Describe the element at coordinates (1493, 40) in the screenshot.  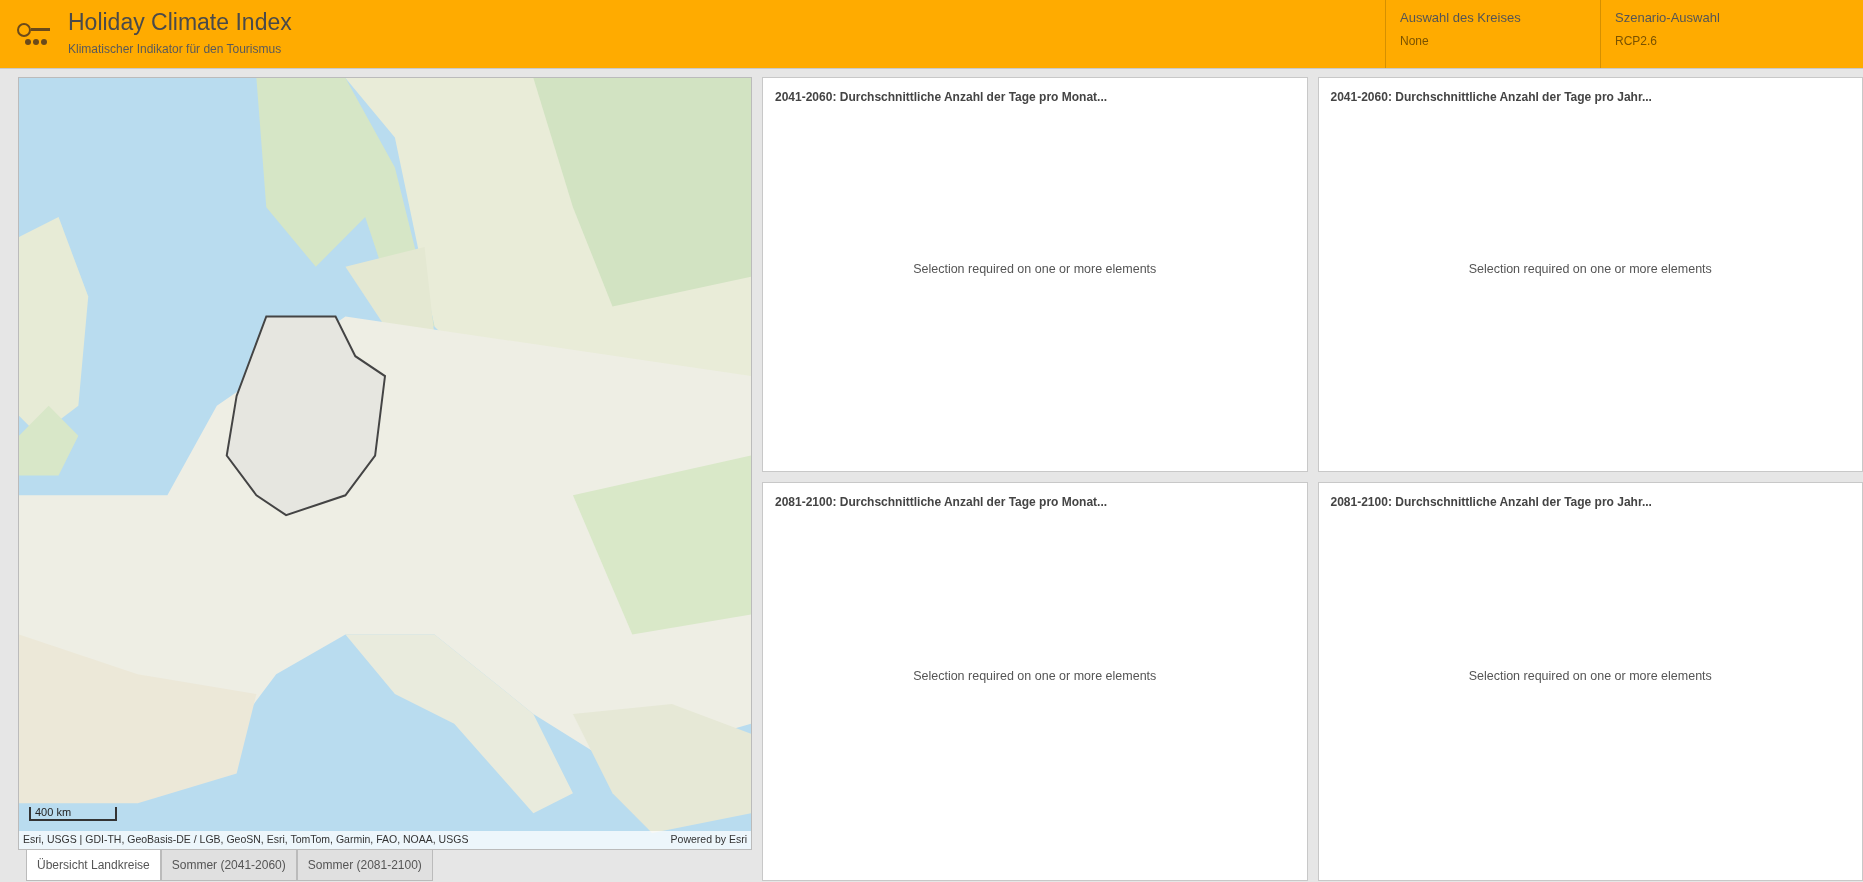
I see `selector-value: None` at that location.